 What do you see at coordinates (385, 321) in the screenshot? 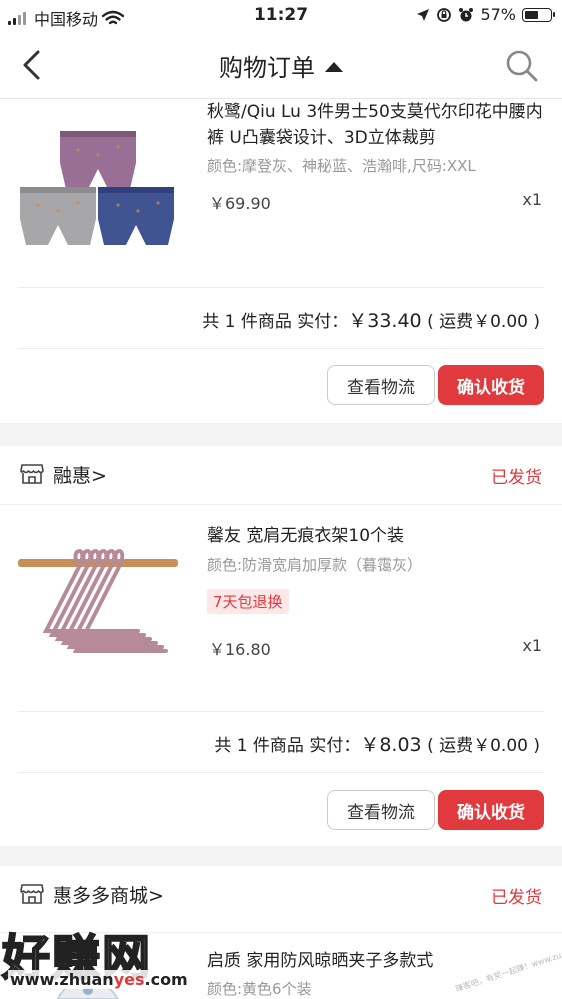
I see `paid-amount: ￥33.40` at bounding box center [385, 321].